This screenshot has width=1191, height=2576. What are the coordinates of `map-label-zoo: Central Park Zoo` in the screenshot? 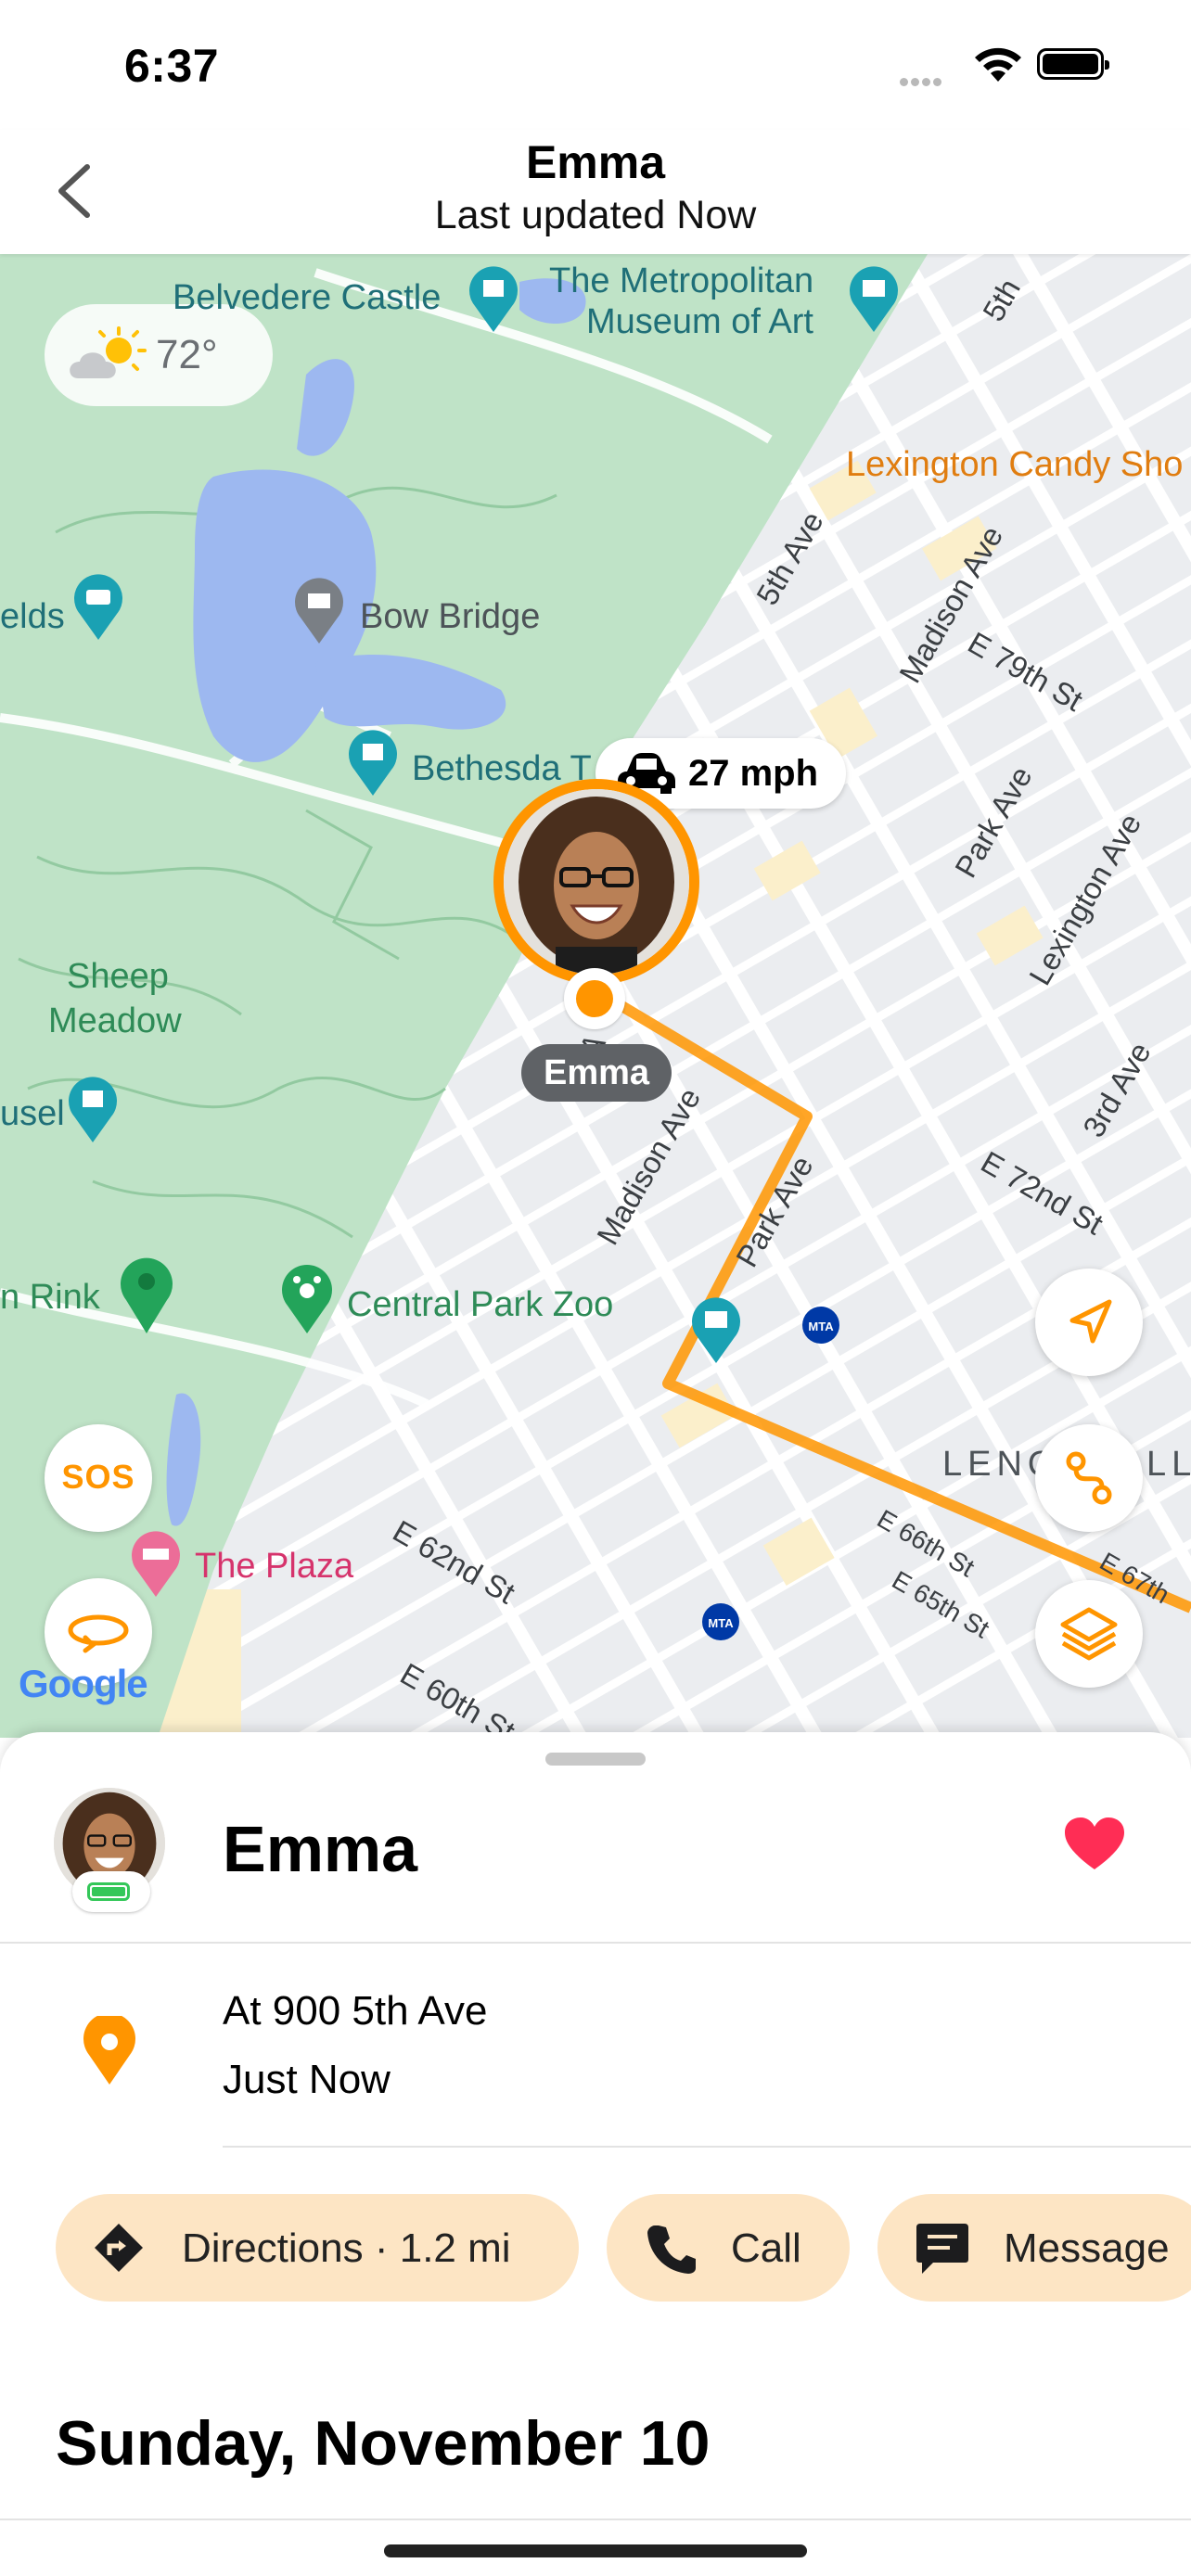 It's located at (480, 1304).